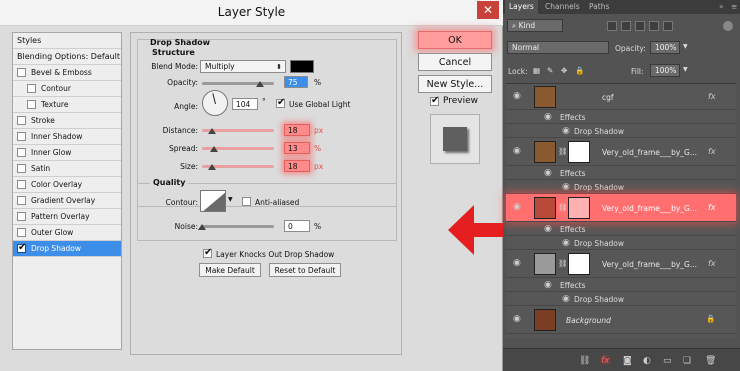 The image size is (740, 371). I want to click on style-item-pattern-overlay: Pattern Overlay, so click(67, 217).